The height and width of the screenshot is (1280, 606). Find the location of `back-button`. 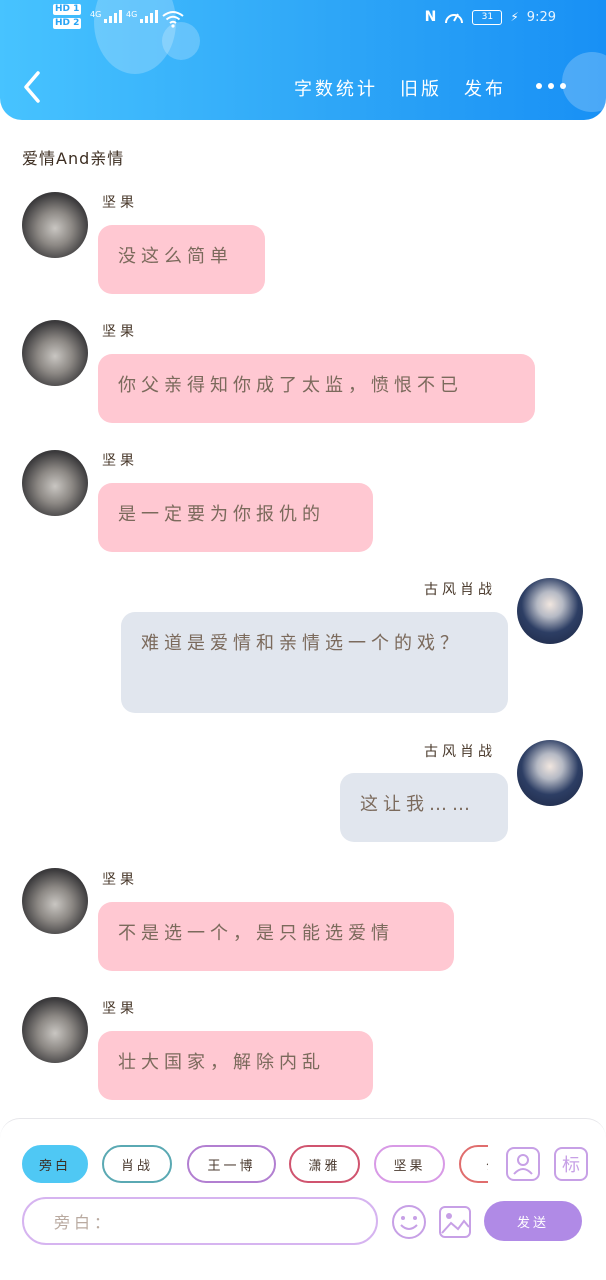

back-button is located at coordinates (32, 87).